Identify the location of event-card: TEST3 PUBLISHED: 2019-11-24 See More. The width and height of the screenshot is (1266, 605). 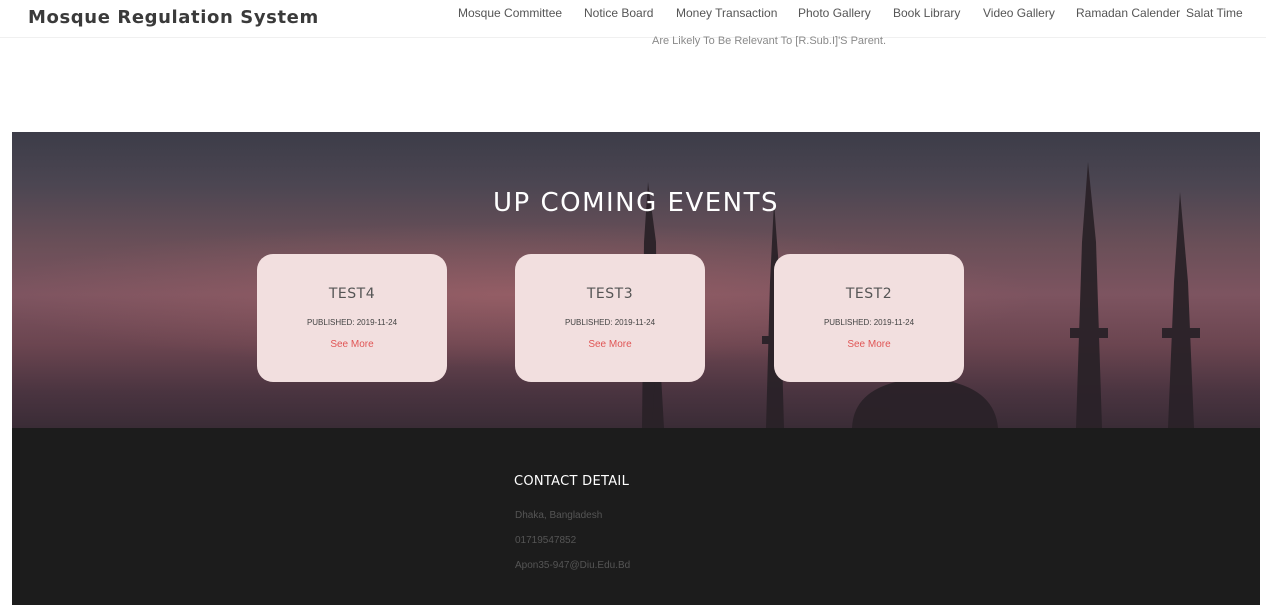
(610, 318).